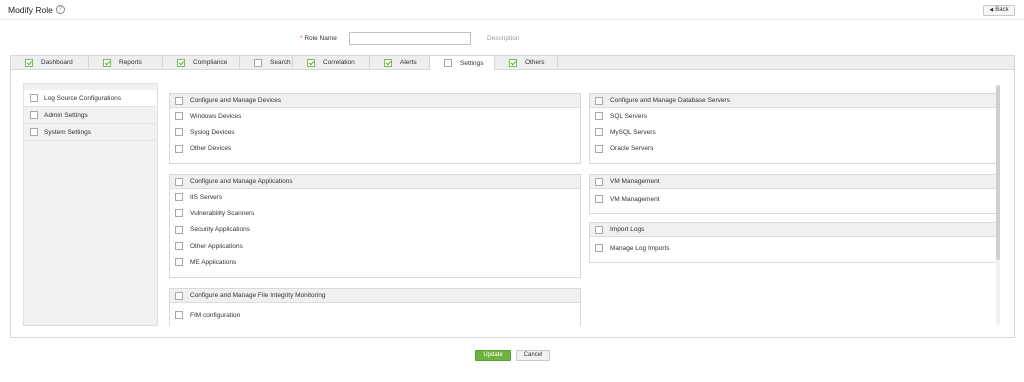 This screenshot has width=1024, height=382. What do you see at coordinates (57, 62) in the screenshot?
I see `tab-label: Dashboard` at bounding box center [57, 62].